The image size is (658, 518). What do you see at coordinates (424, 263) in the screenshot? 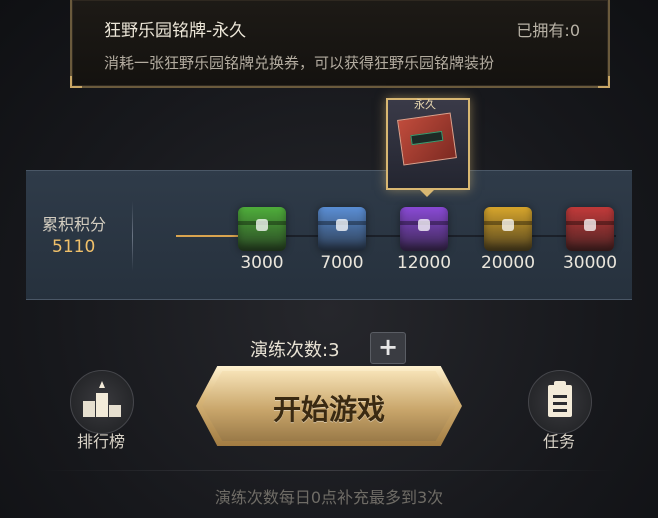
I see `milestone-label-12000: 12000` at bounding box center [424, 263].